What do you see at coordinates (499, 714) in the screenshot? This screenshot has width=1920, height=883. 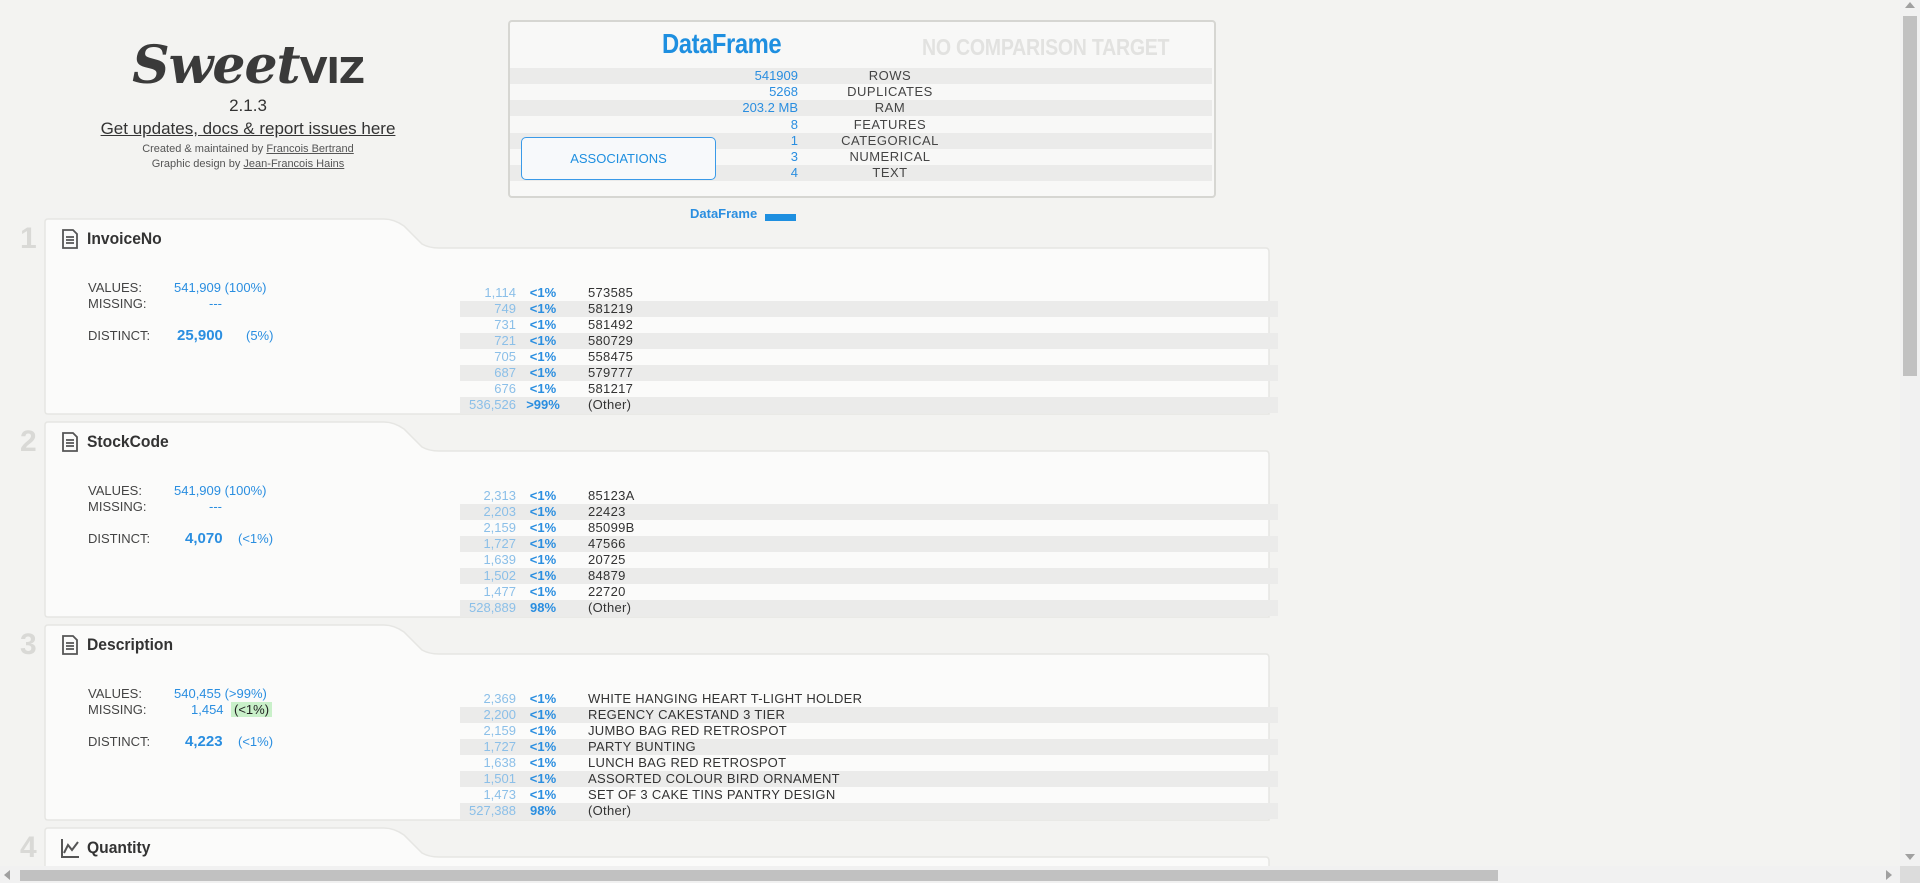 I see `top-value-count: 2,200` at bounding box center [499, 714].